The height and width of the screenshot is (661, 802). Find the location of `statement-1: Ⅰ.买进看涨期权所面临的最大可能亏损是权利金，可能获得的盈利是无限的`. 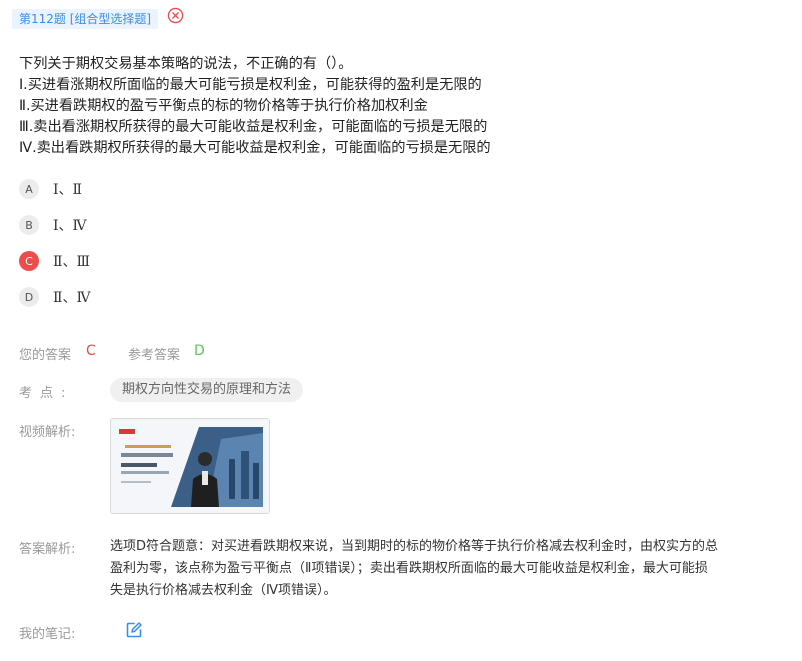

statement-1: Ⅰ.买进看涨期权所面临的最大可能亏损是权利金，可能获得的盈利是无限的 is located at coordinates (250, 85).